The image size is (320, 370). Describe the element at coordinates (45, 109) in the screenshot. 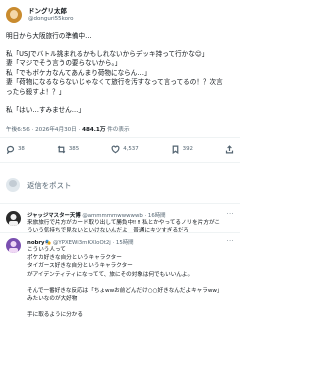

I see `tweet-line: 私「はい…すみません…」` at that location.